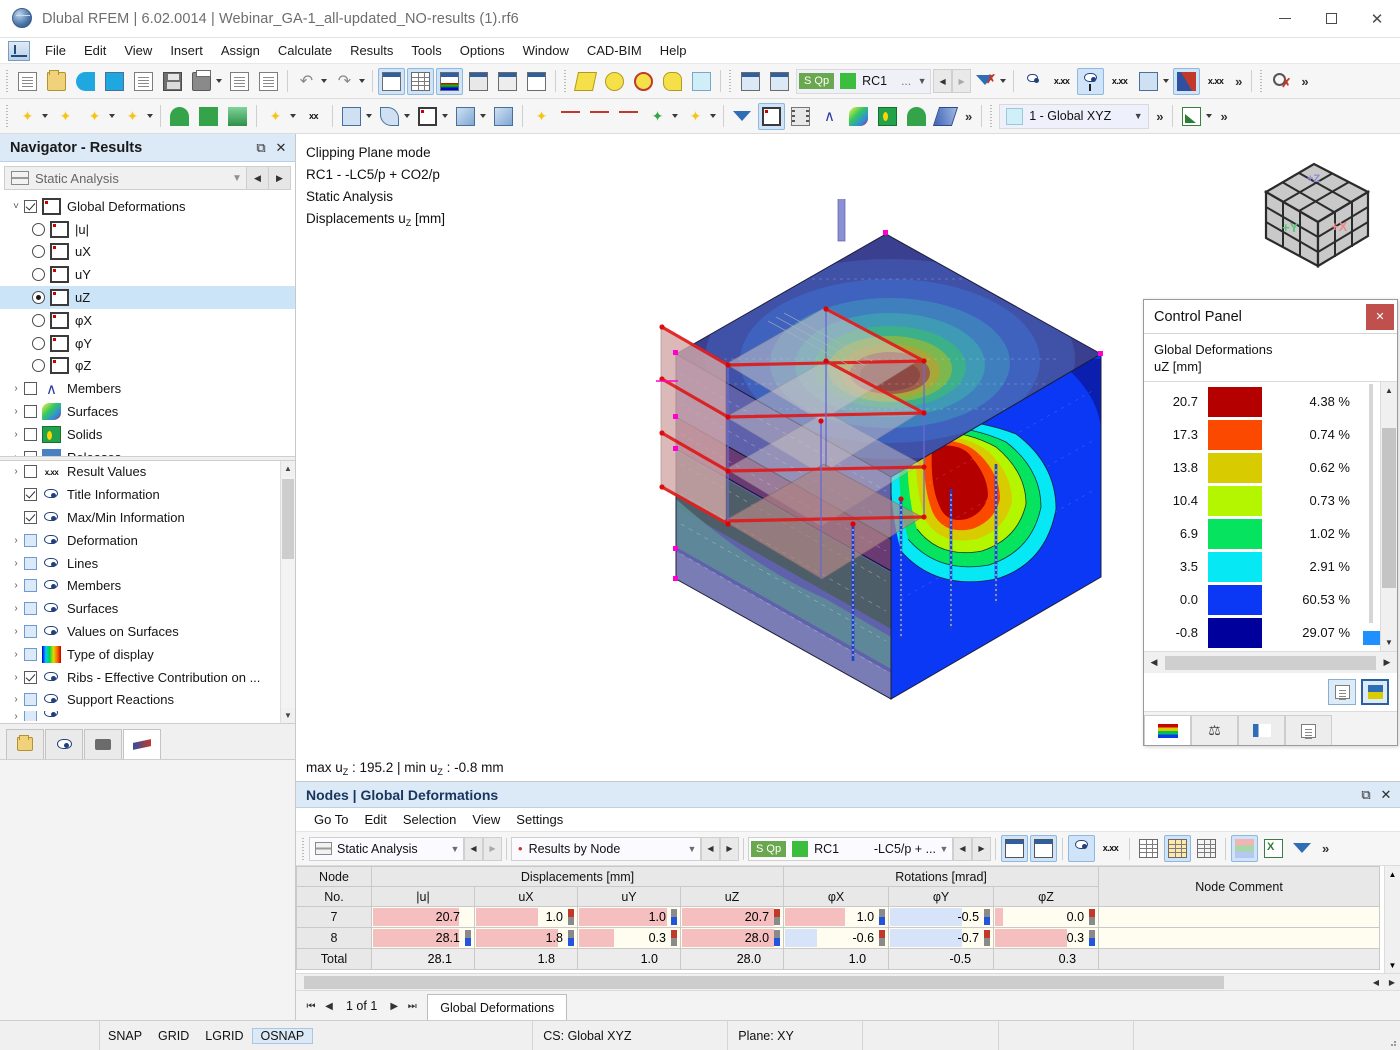  Describe the element at coordinates (423, 938) in the screenshot. I see `cell-u-abs: 28.1` at that location.